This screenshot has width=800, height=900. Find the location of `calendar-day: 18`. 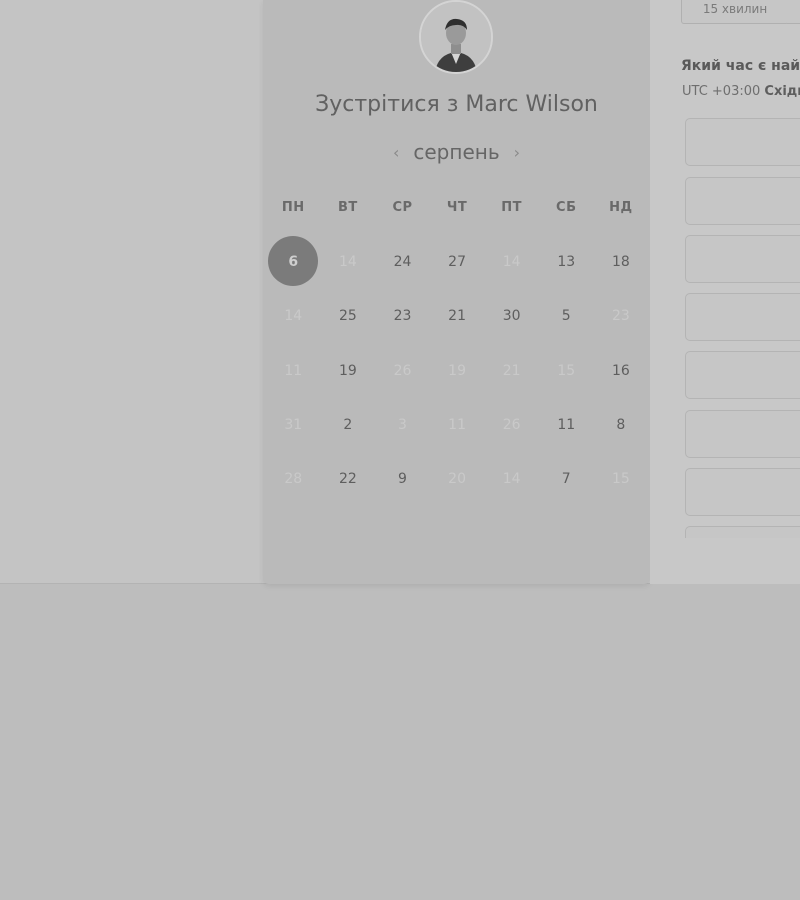

calendar-day: 18 is located at coordinates (621, 263).